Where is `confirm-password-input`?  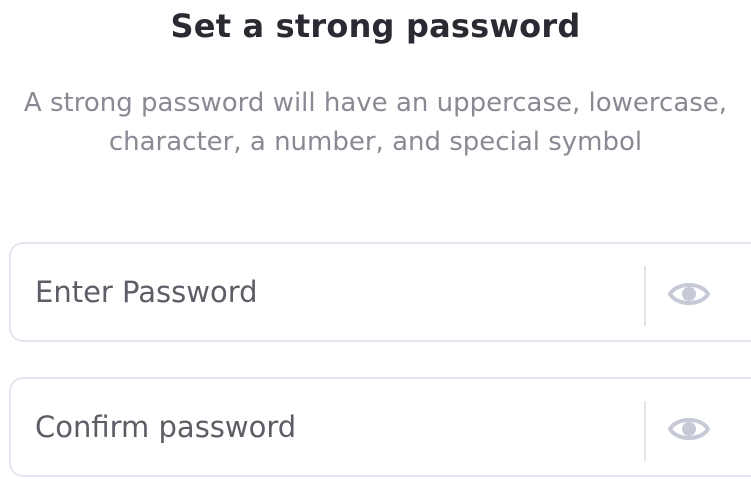
confirm-password-input is located at coordinates (330, 427).